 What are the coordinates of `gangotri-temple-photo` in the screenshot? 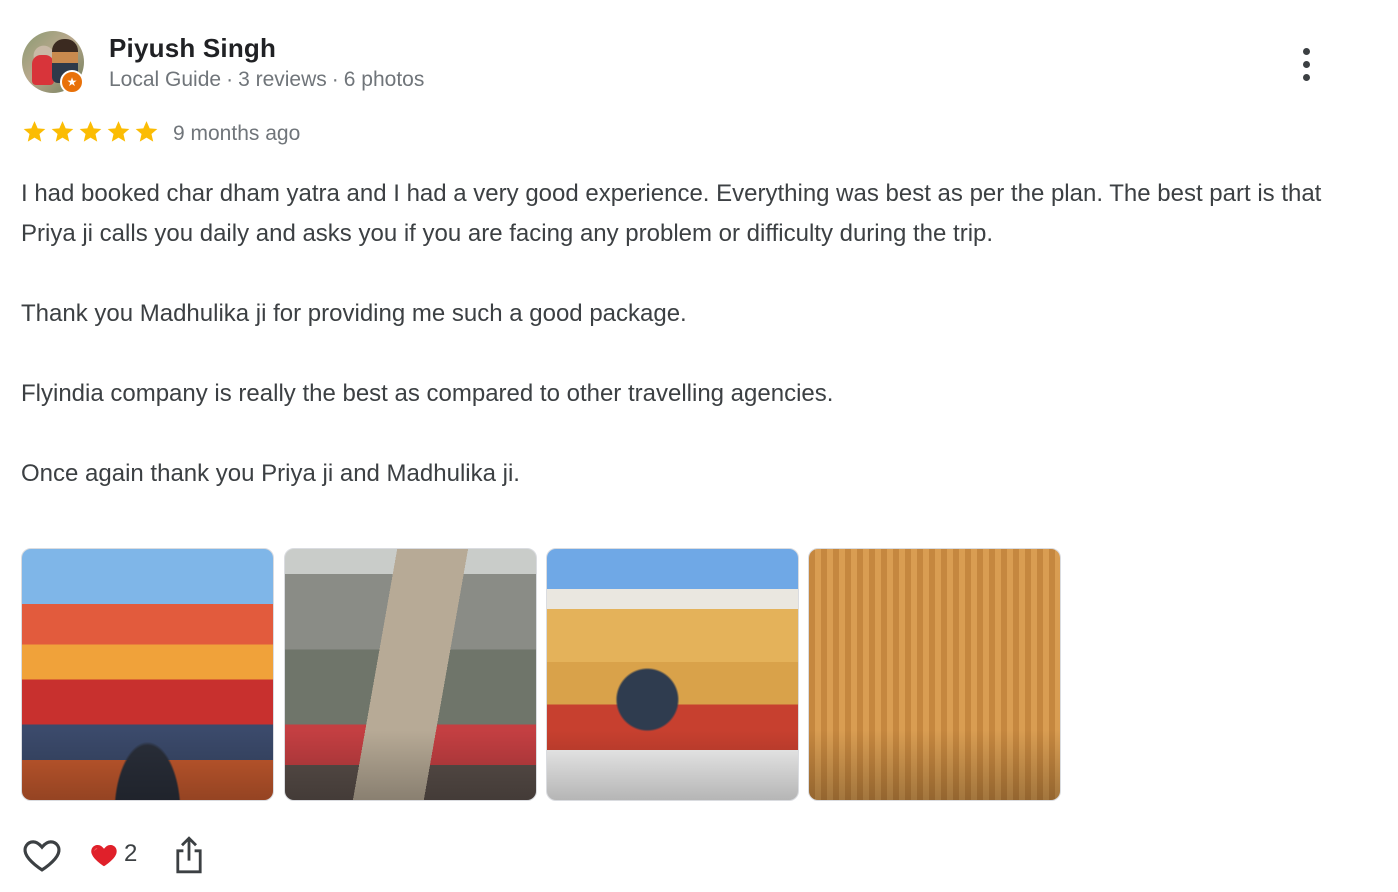 It's located at (672, 674).